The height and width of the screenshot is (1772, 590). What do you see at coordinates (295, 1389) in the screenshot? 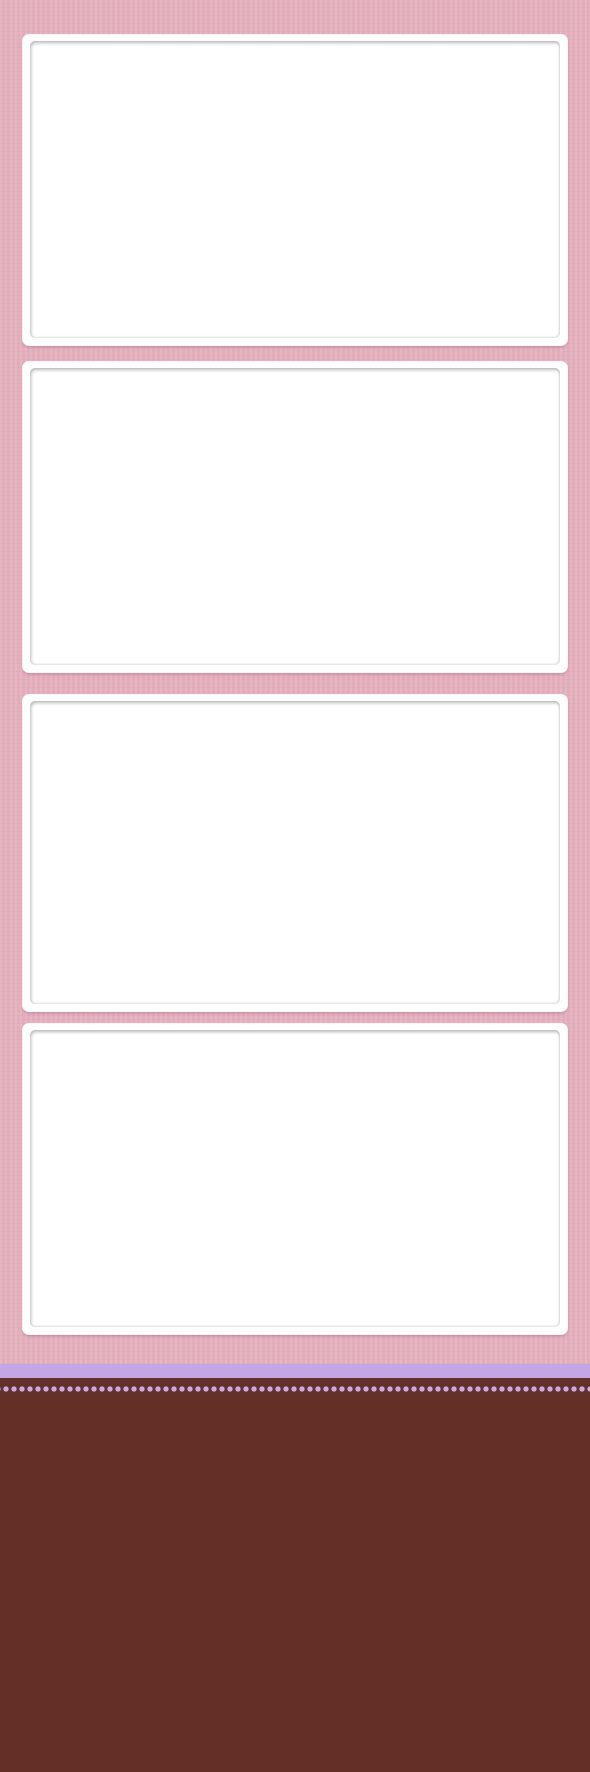
I see `dotted-border-row` at bounding box center [295, 1389].